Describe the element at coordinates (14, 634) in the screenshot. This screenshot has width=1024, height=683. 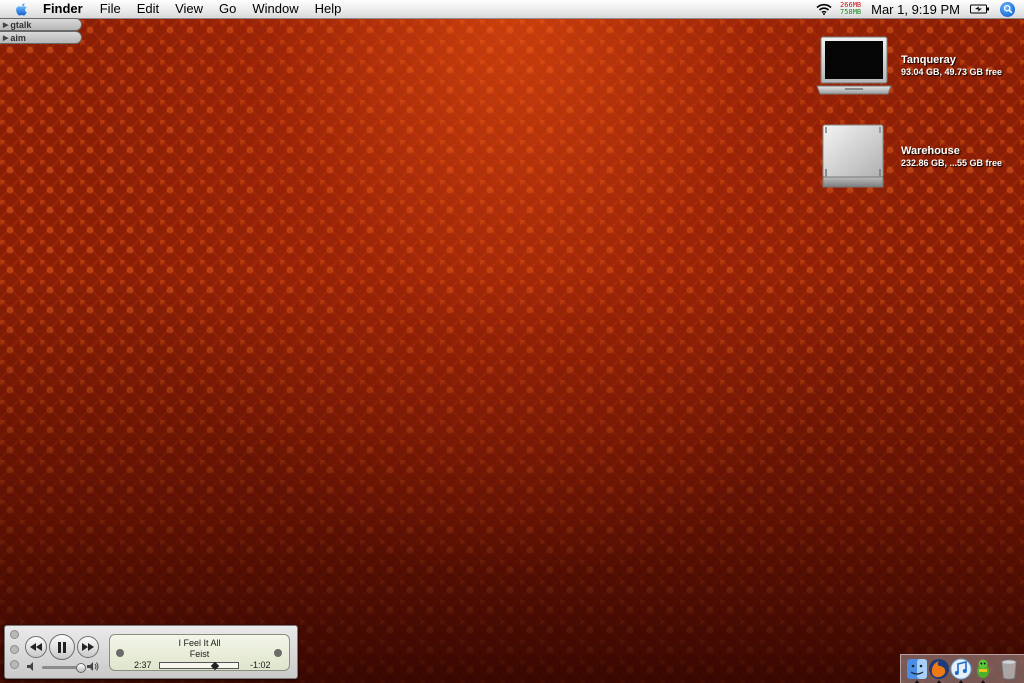
I see `close-button` at that location.